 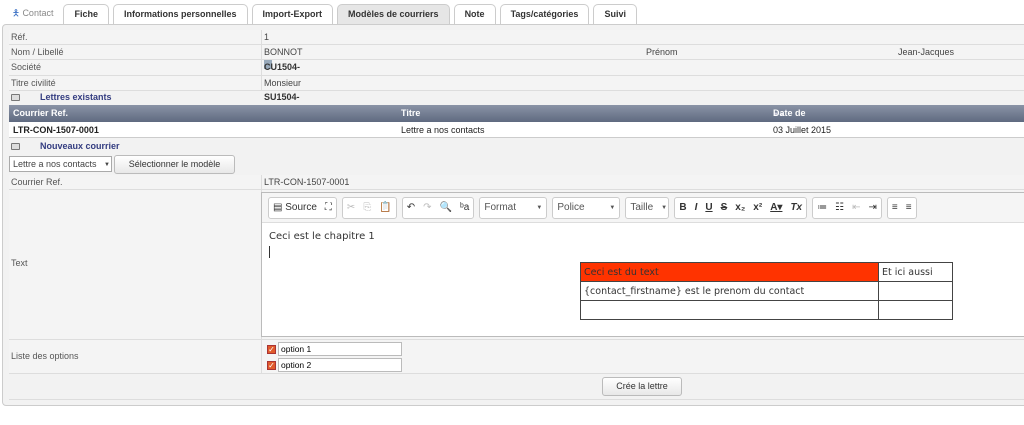 What do you see at coordinates (340, 349) in the screenshot?
I see `option-1-input` at bounding box center [340, 349].